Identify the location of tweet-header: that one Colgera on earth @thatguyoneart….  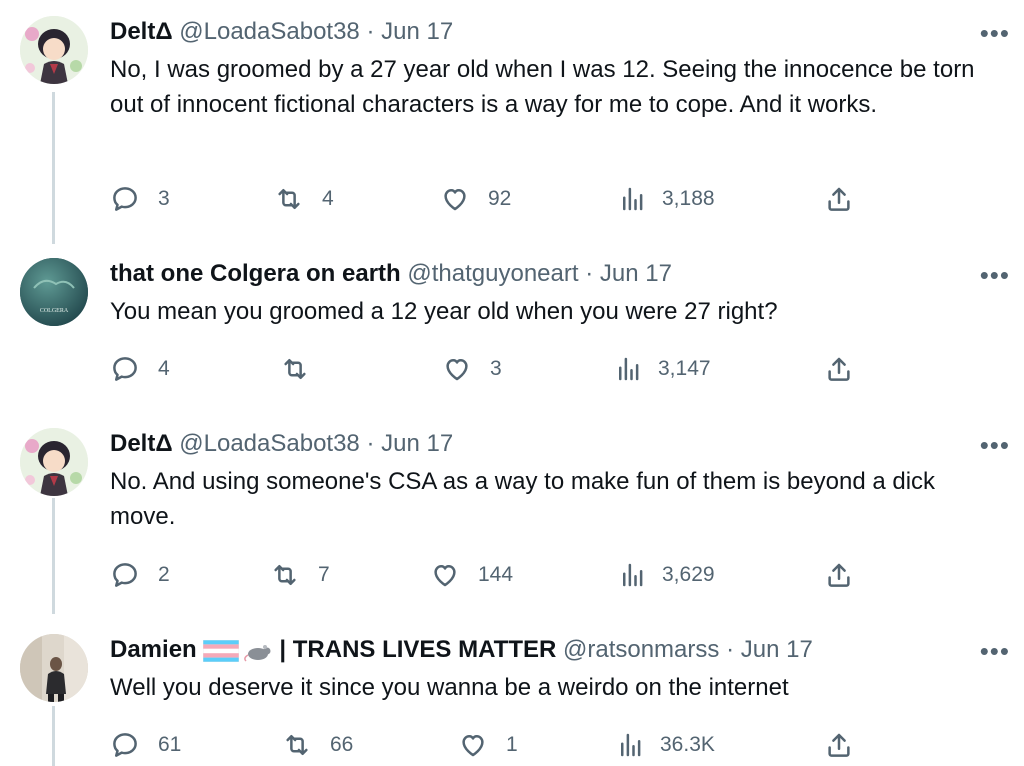
(557, 274).